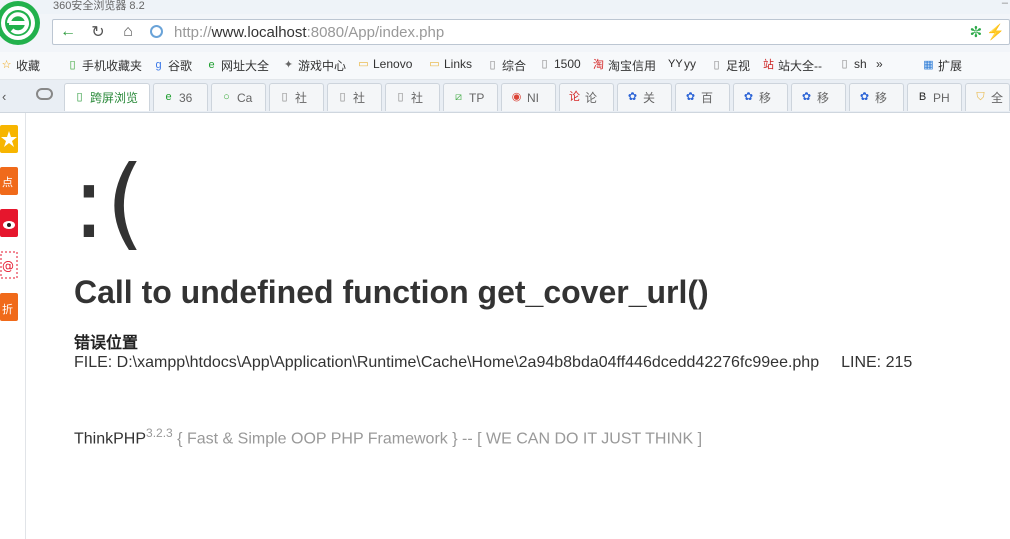  Describe the element at coordinates (245, 66) in the screenshot. I see `bookmark-label: 网址大全` at that location.